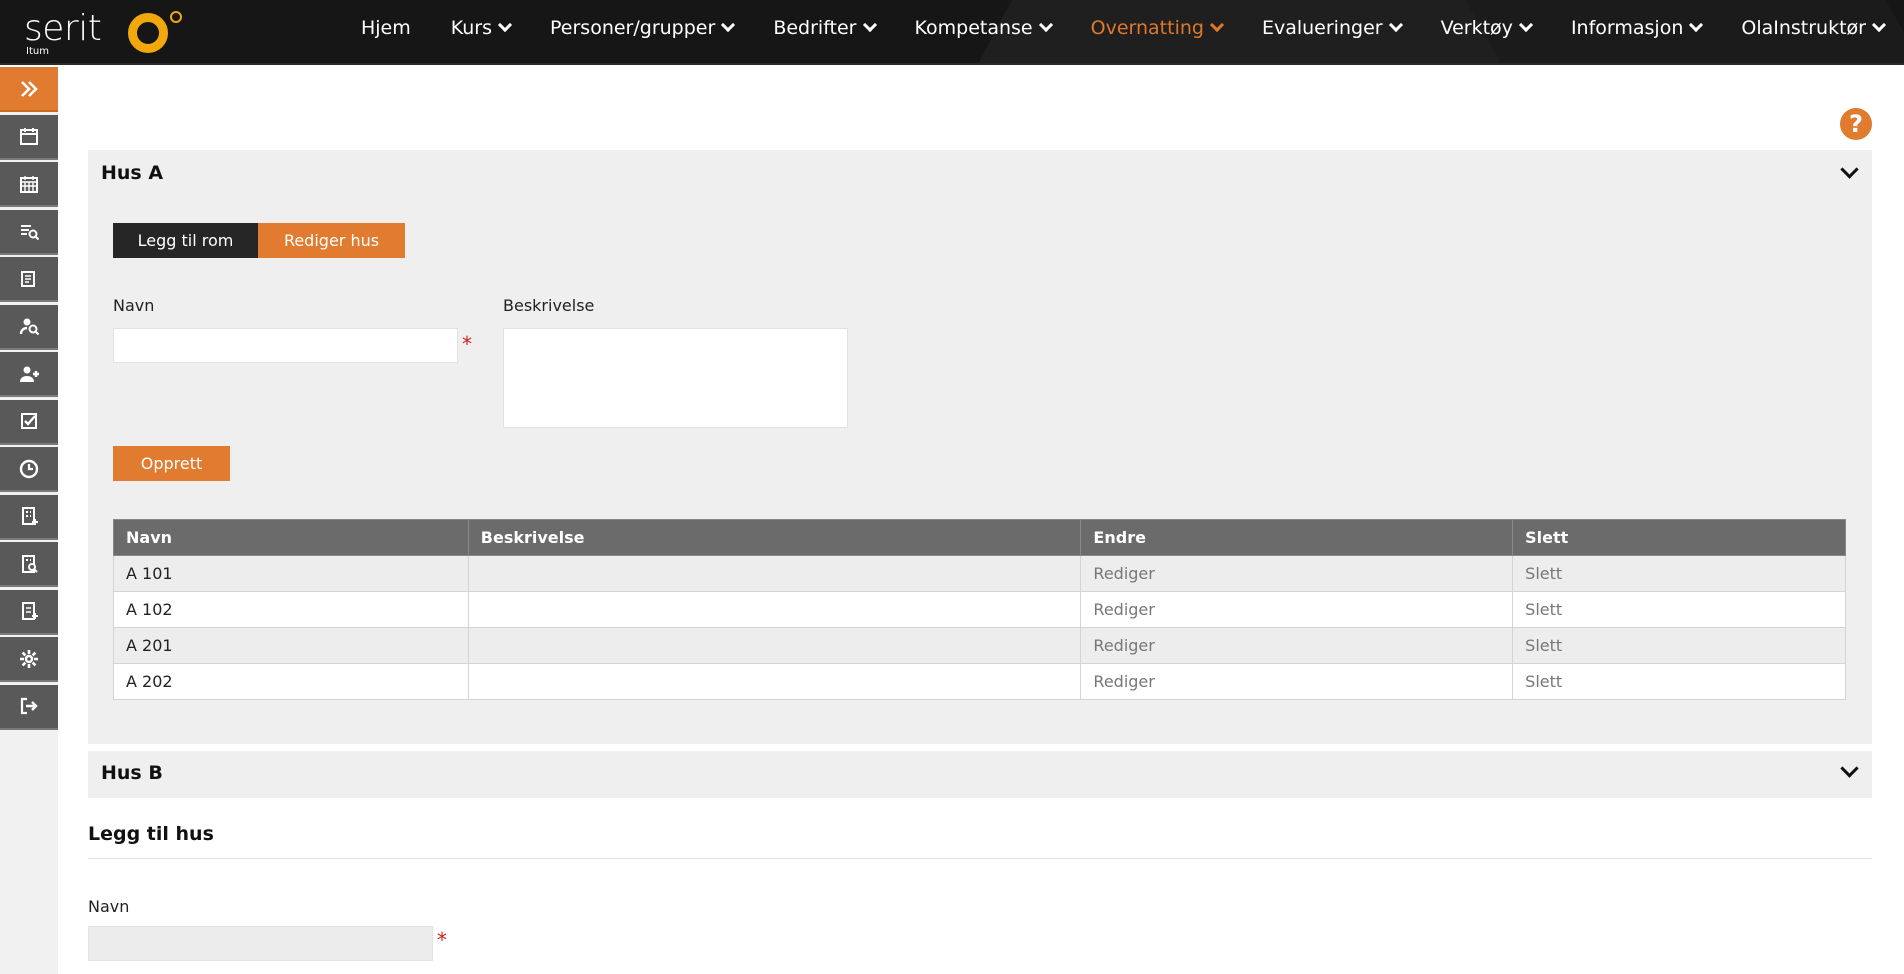  I want to click on sidebar-button-calendar-grid, so click(29, 184).